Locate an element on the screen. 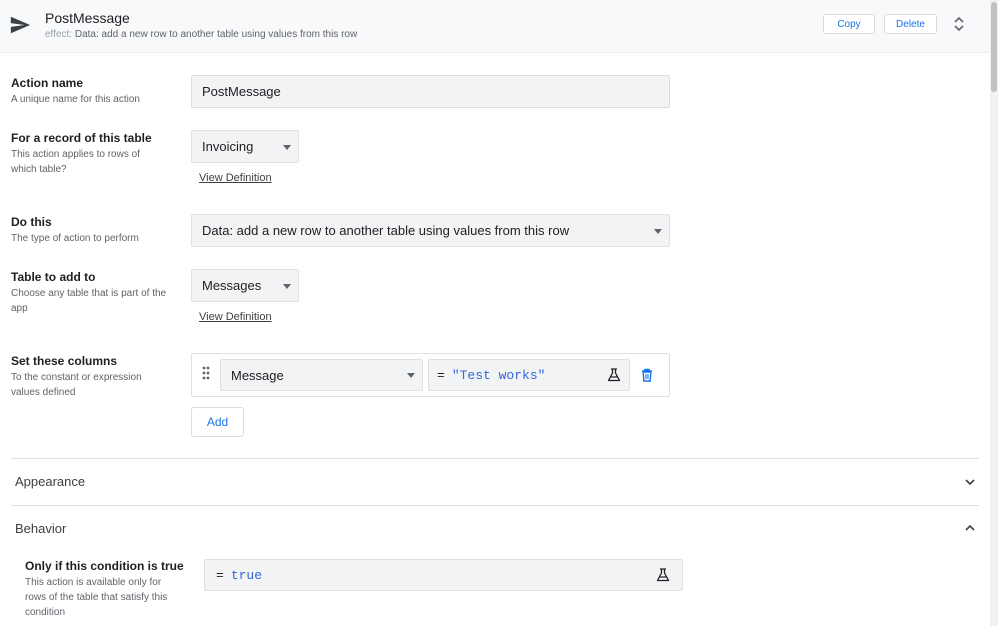 Image resolution: width=998 pixels, height=626 pixels. action-name-desc: A unique name for this action is located at coordinates (75, 99).